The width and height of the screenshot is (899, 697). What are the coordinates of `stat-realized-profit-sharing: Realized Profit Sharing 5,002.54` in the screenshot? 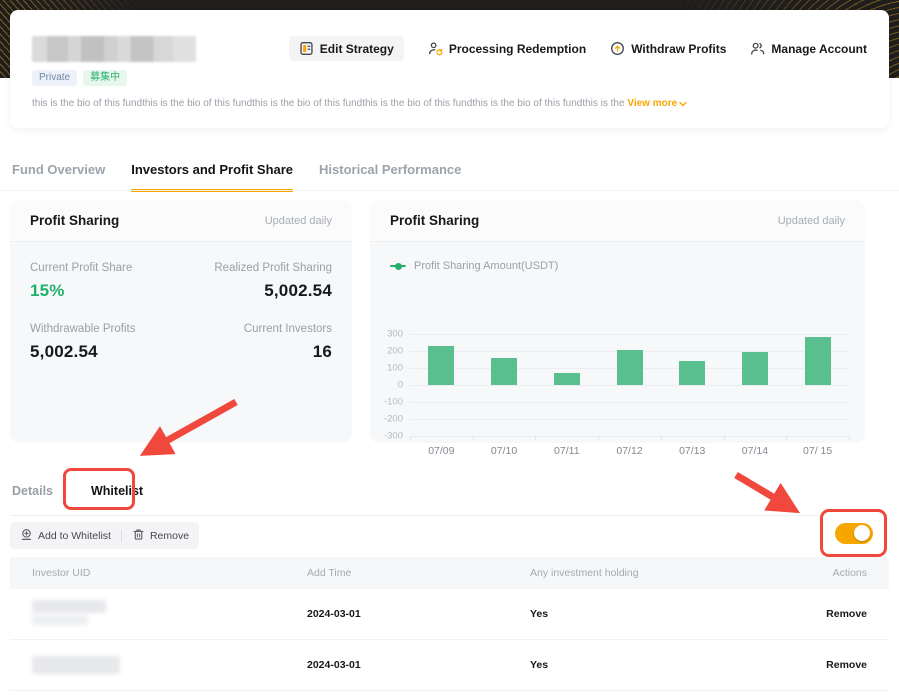 It's located at (256, 281).